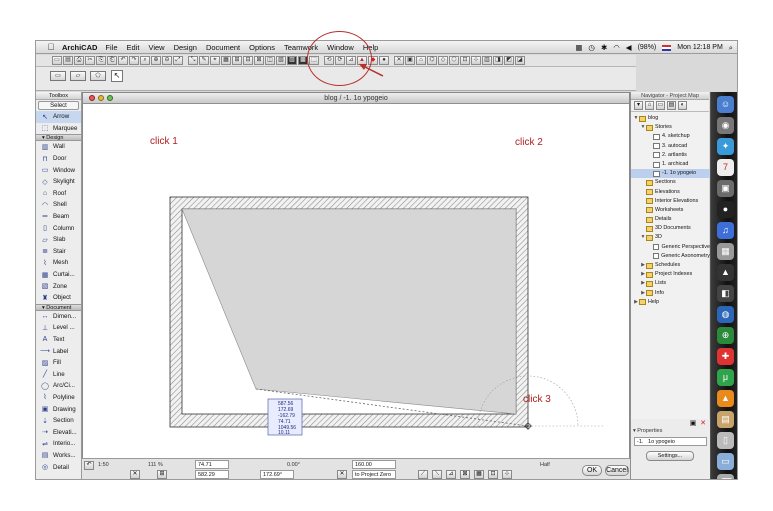 Image resolution: width=773 pixels, height=511 pixels. What do you see at coordinates (451, 474) in the screenshot?
I see `special-snap-3-icon: ⊿` at bounding box center [451, 474].